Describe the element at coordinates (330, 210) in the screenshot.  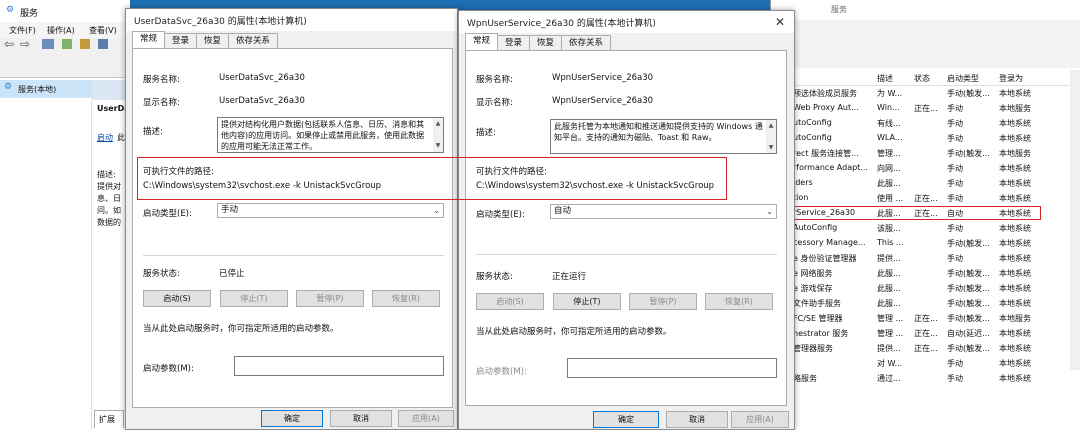
I see `d1-startup-type-select: 手动 ⌄` at that location.